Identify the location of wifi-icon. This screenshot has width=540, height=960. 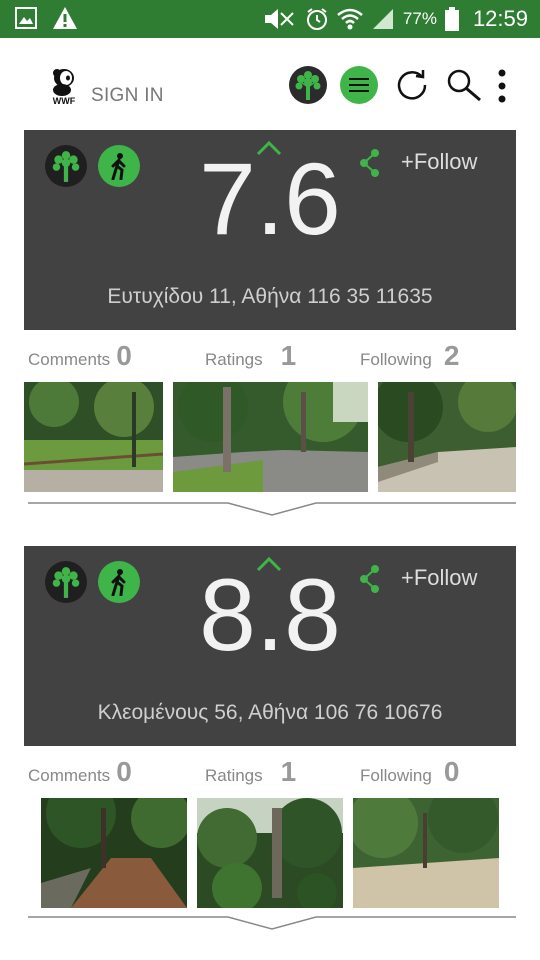
(350, 19).